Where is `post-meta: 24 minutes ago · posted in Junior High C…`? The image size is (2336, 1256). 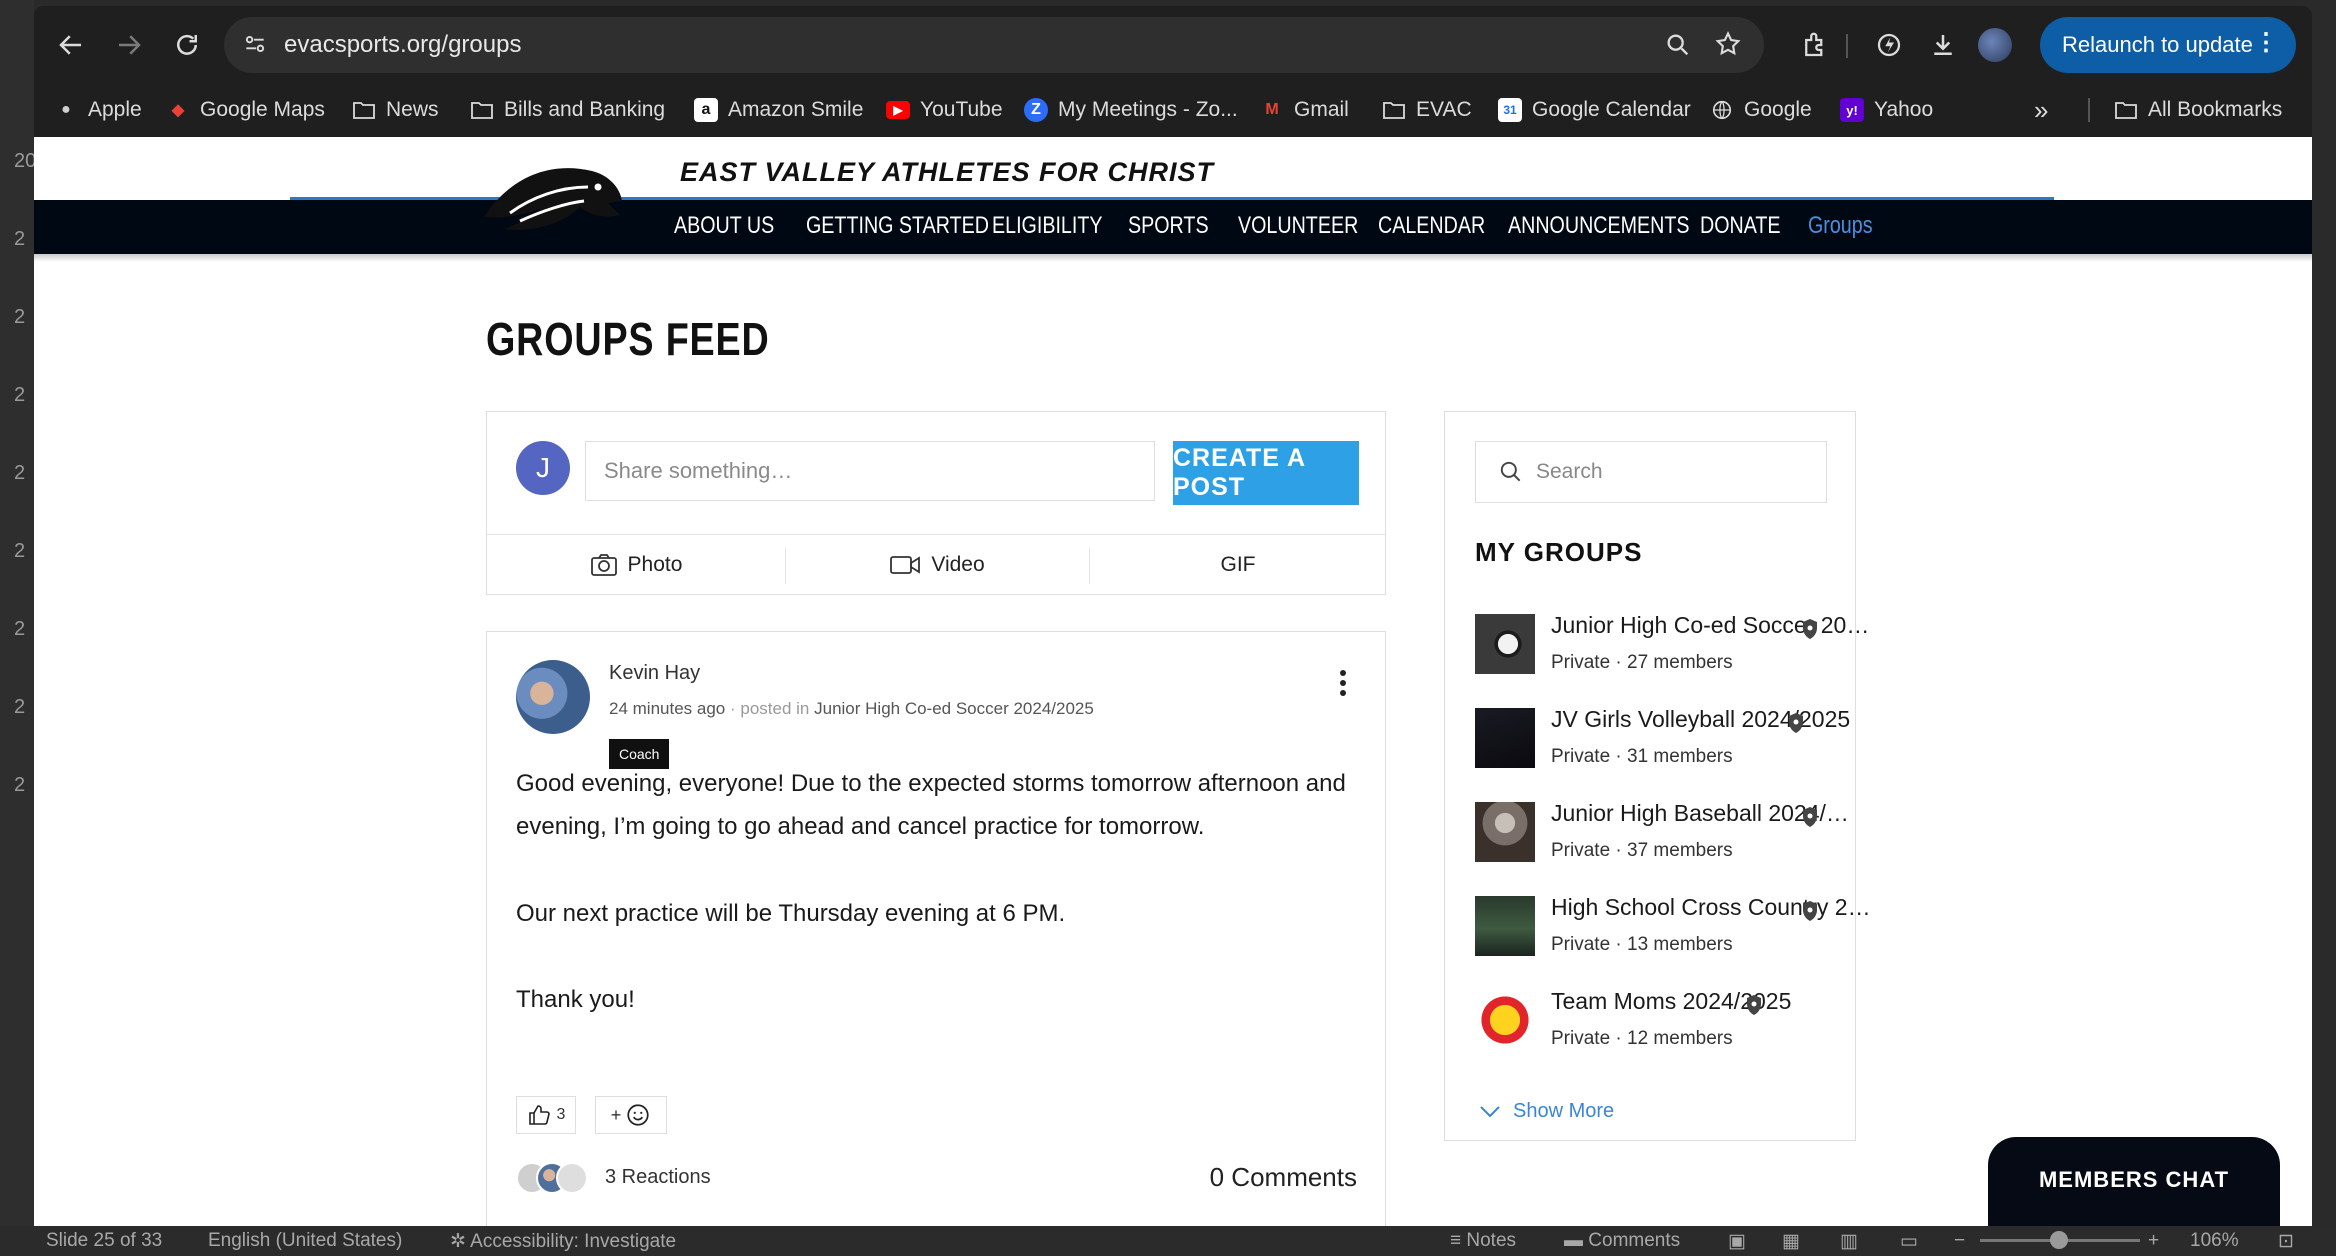
post-meta: 24 minutes ago · posted in Junior High C… is located at coordinates (851, 709).